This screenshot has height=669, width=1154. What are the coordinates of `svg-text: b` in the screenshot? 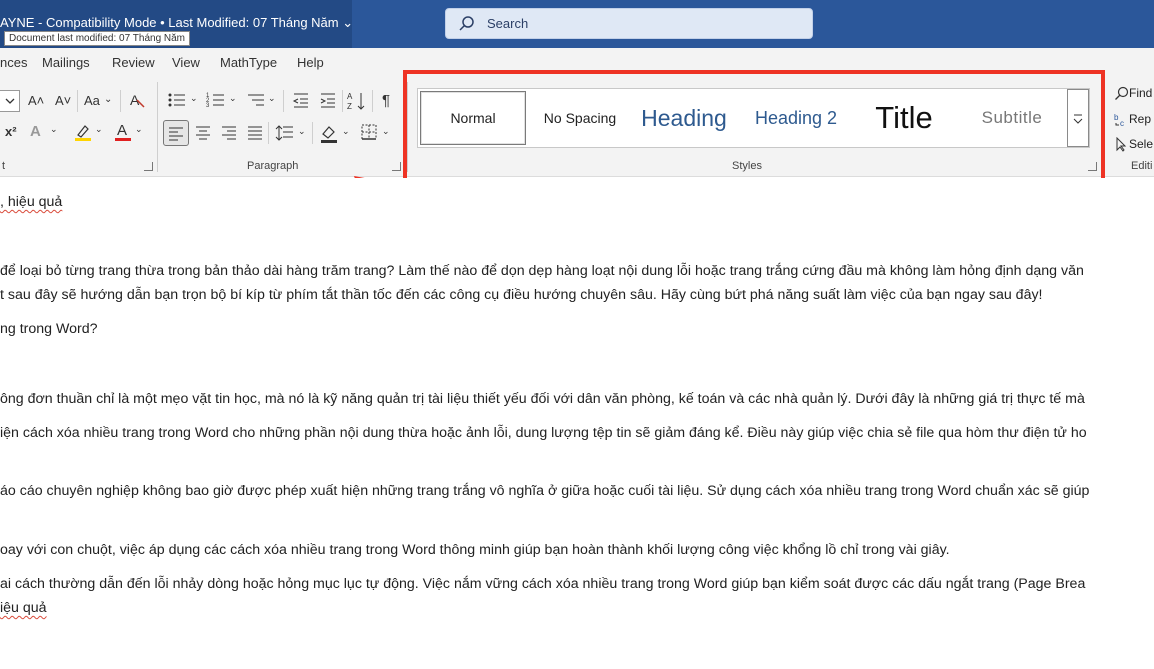 It's located at (1116, 117).